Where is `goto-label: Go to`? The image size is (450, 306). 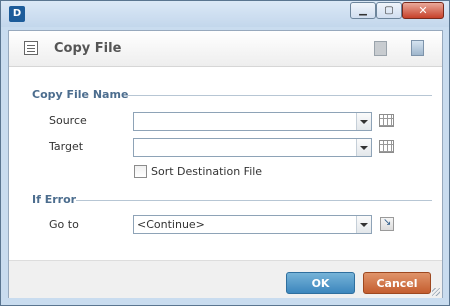
goto-label: Go to is located at coordinates (64, 224).